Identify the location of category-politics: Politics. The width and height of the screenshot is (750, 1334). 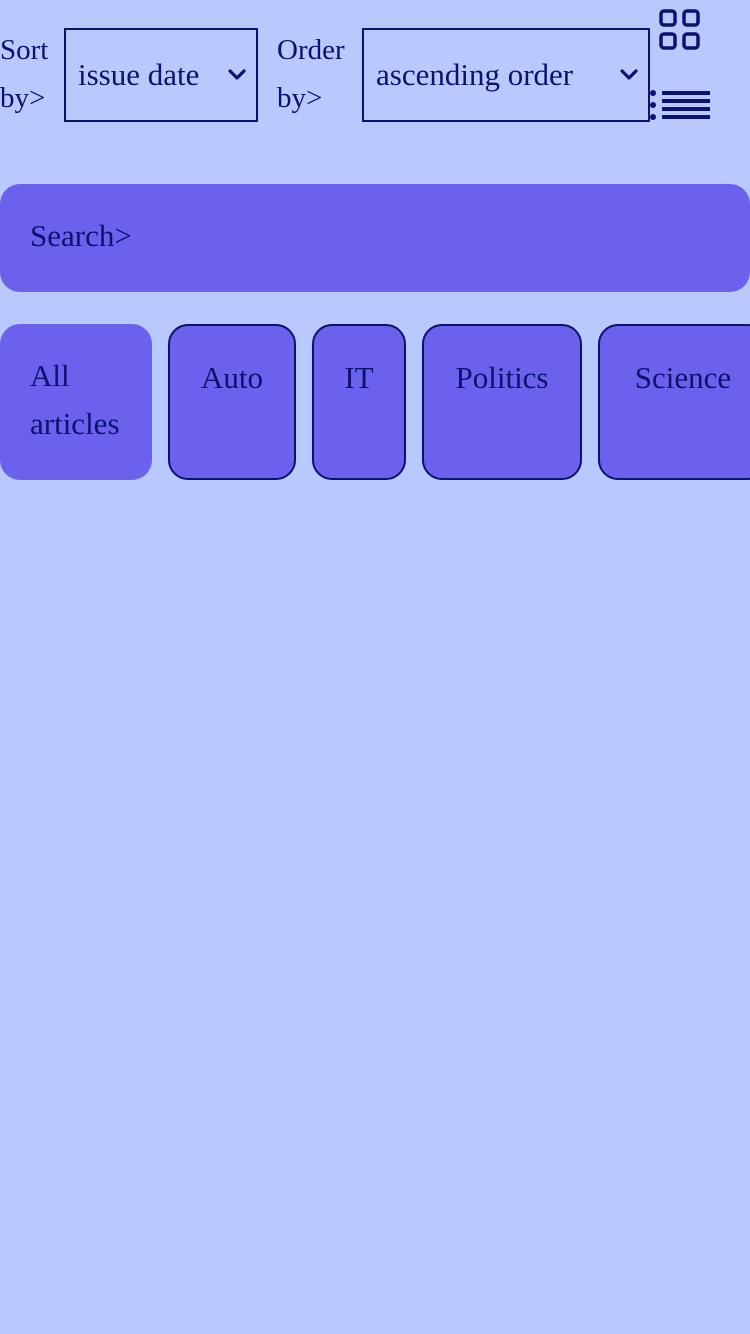
(502, 402).